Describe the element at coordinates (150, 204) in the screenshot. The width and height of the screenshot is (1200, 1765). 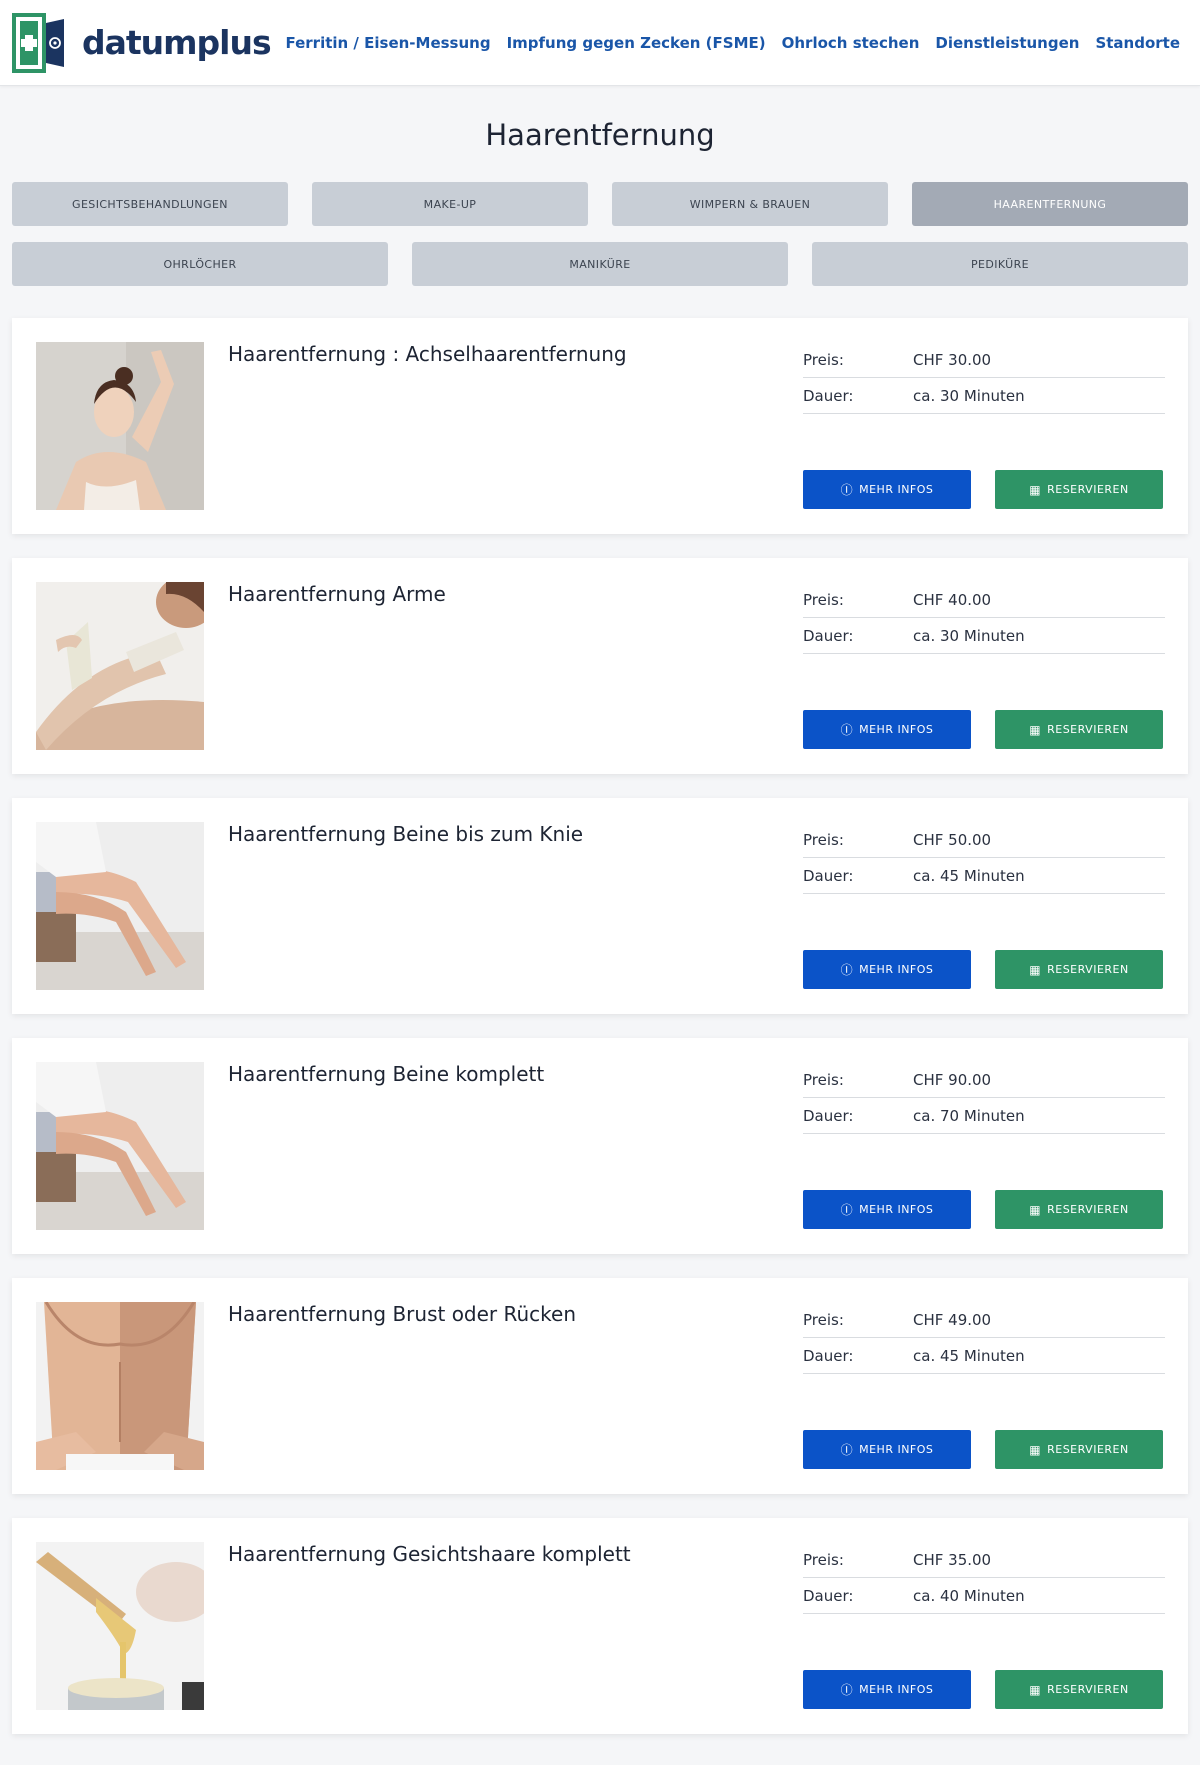
I see `tab-gesichtsbehandlungen: GESICHTSBEHANDLUNGEN` at that location.